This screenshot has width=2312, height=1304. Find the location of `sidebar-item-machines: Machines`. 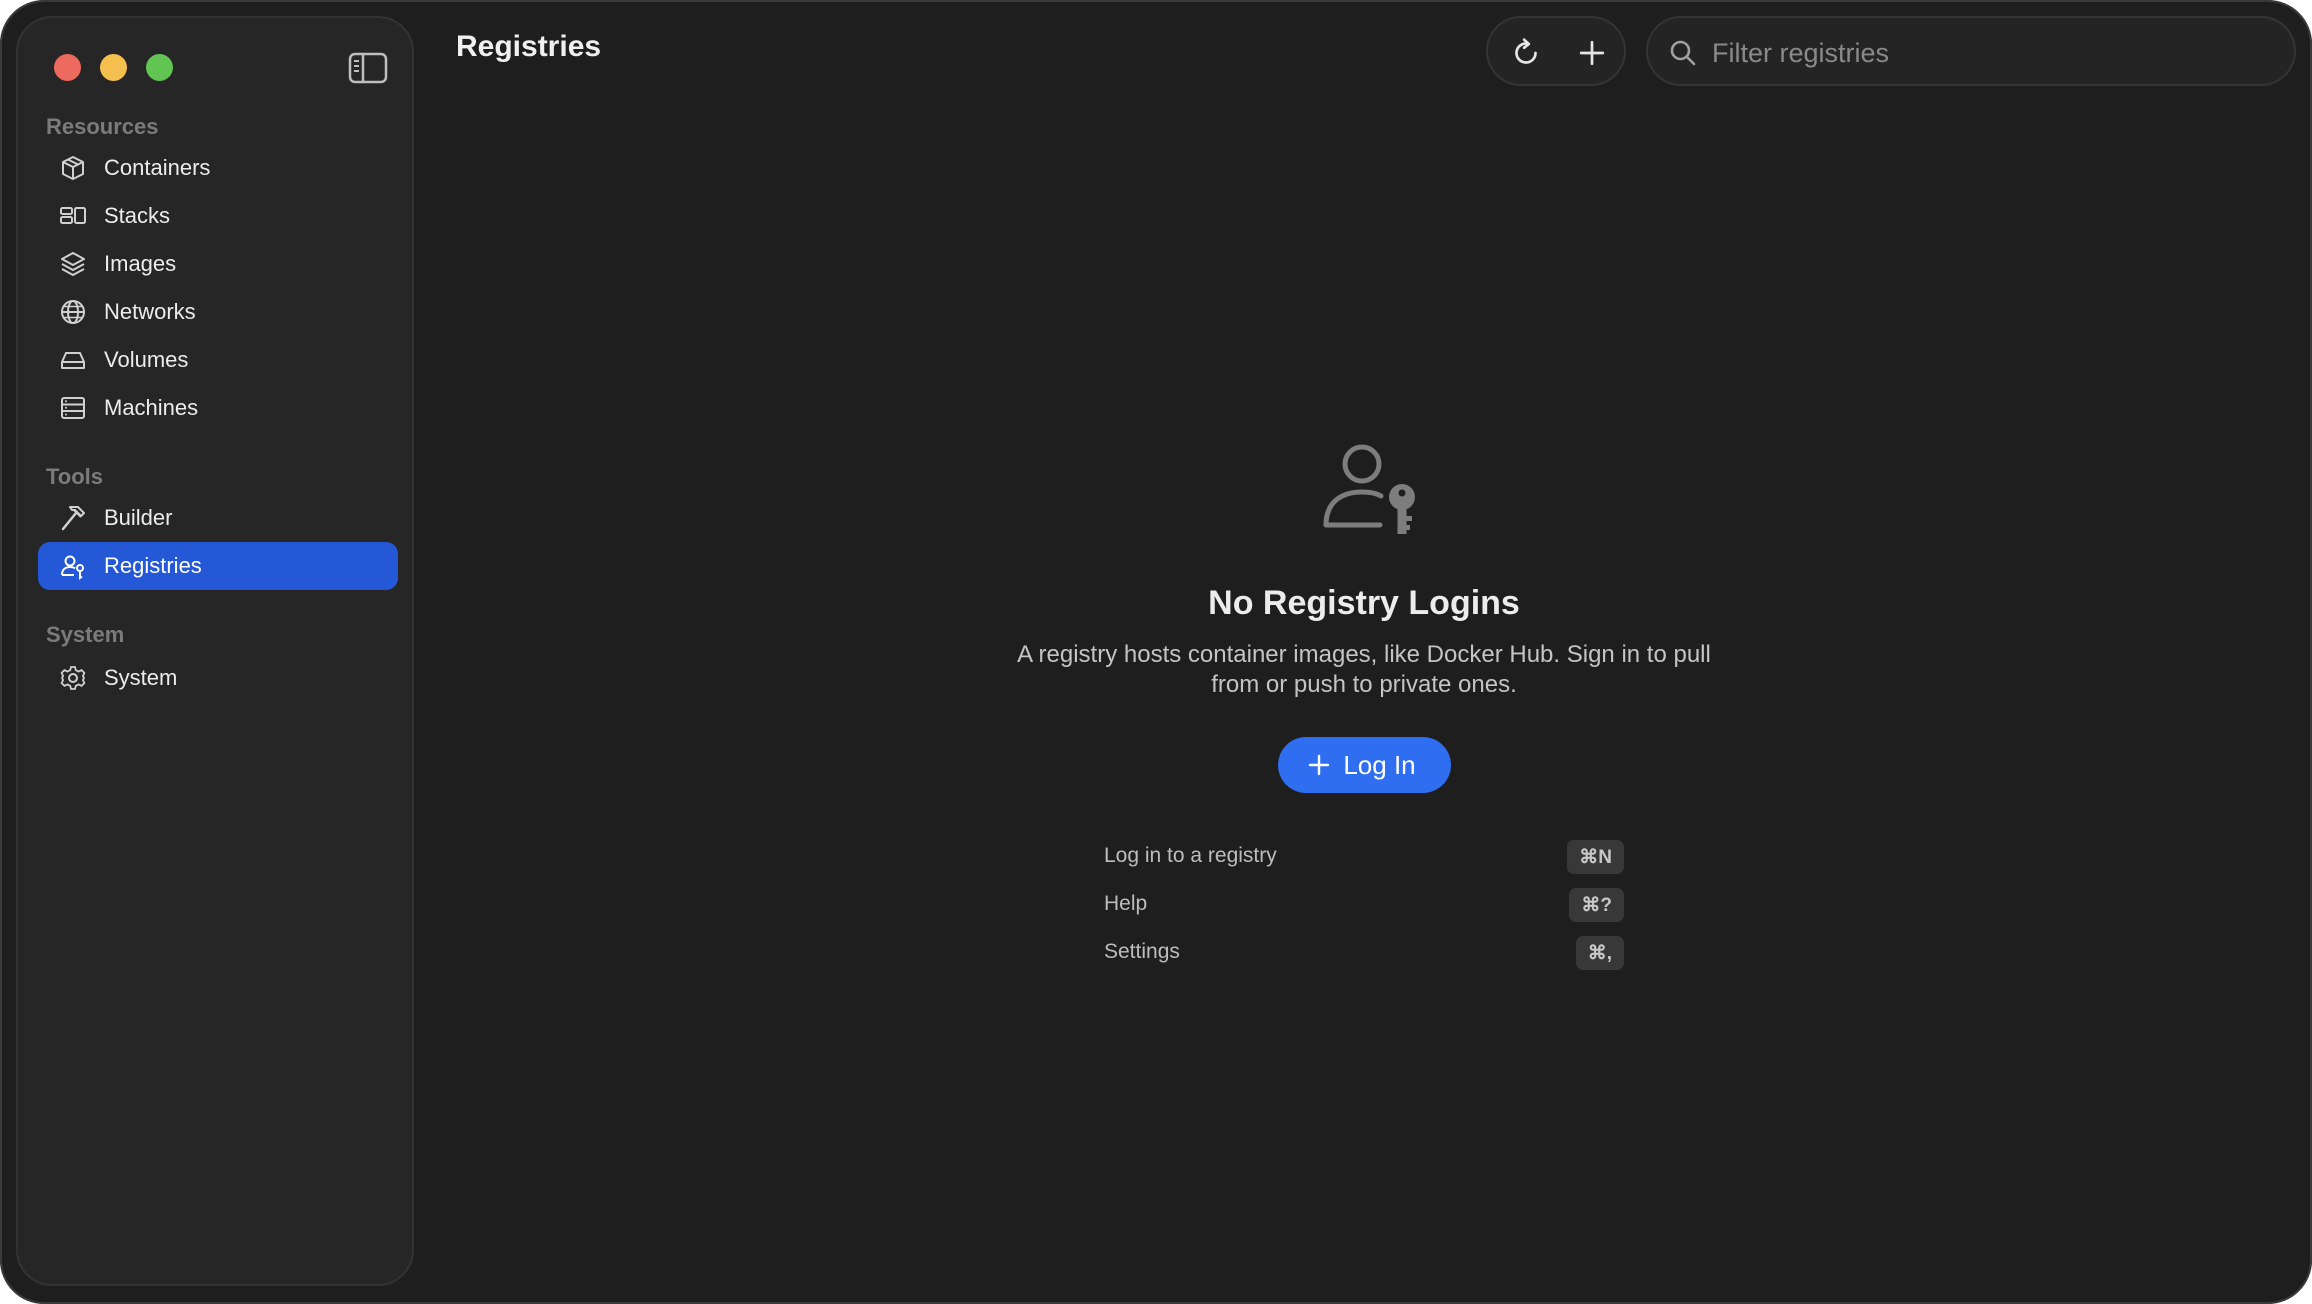

sidebar-item-machines: Machines is located at coordinates (218, 408).